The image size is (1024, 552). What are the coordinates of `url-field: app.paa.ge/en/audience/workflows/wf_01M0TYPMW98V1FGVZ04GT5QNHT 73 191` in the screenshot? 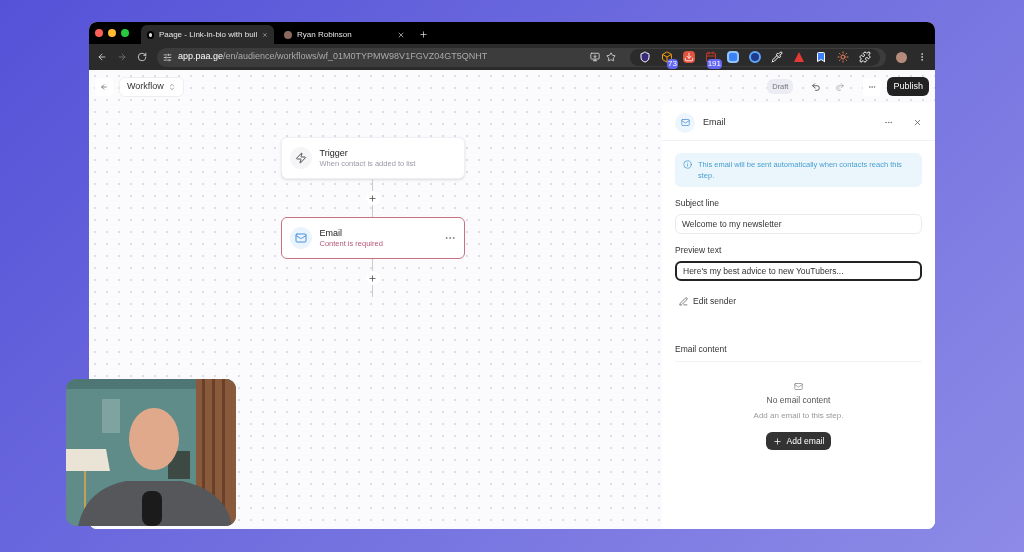 It's located at (521, 57).